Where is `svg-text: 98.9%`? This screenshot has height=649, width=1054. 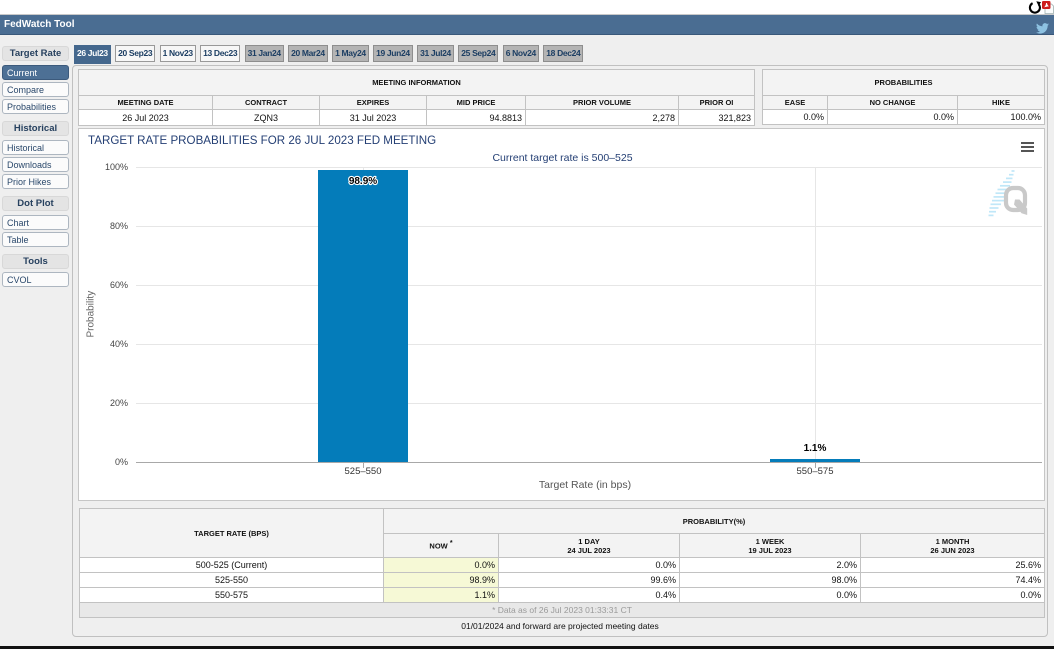 svg-text: 98.9% is located at coordinates (363, 181).